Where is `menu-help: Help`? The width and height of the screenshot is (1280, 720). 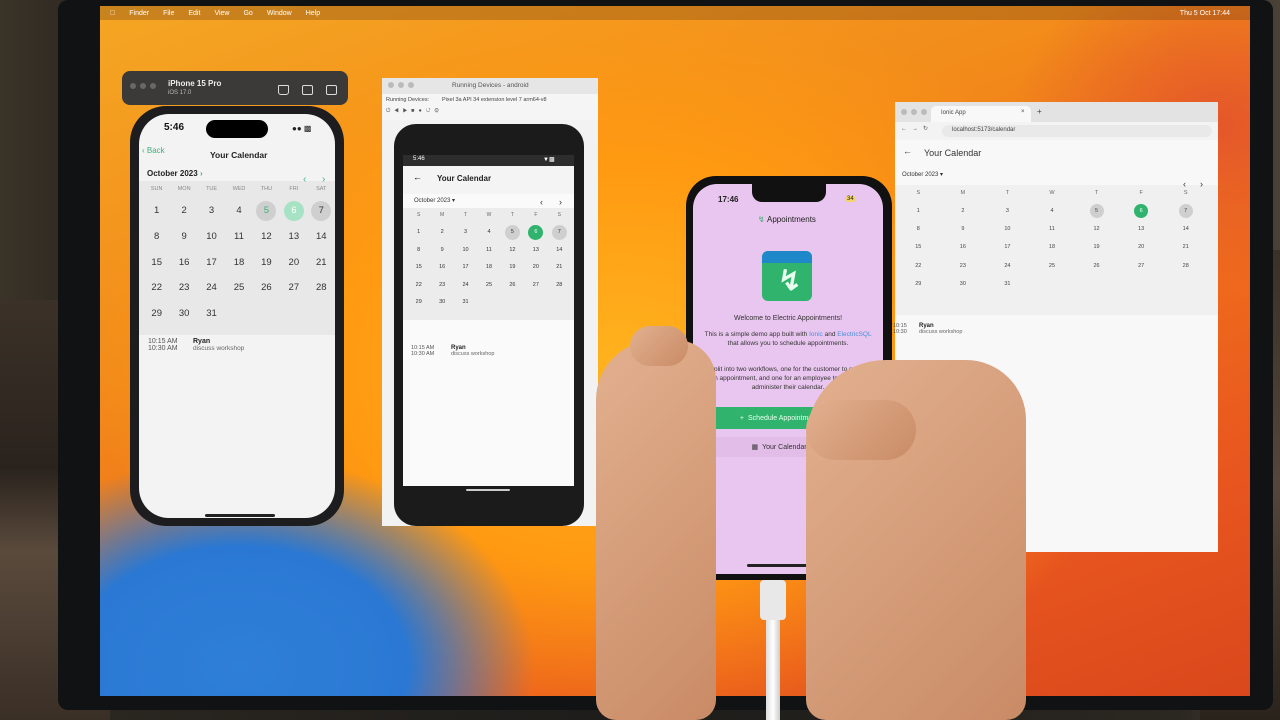 menu-help: Help is located at coordinates (313, 13).